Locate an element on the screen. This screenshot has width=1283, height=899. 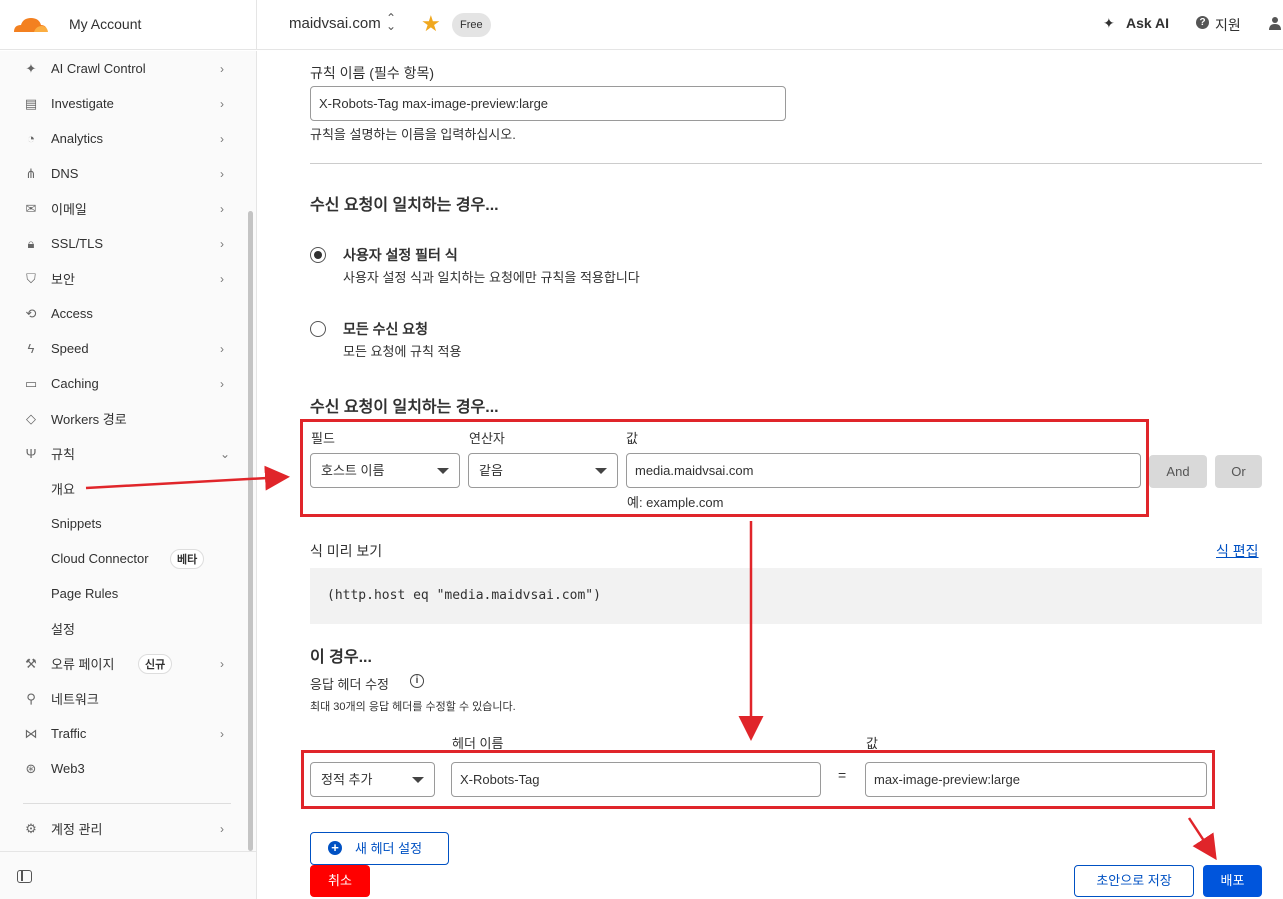
traffic-icon: ⋈ is located at coordinates (31, 733).